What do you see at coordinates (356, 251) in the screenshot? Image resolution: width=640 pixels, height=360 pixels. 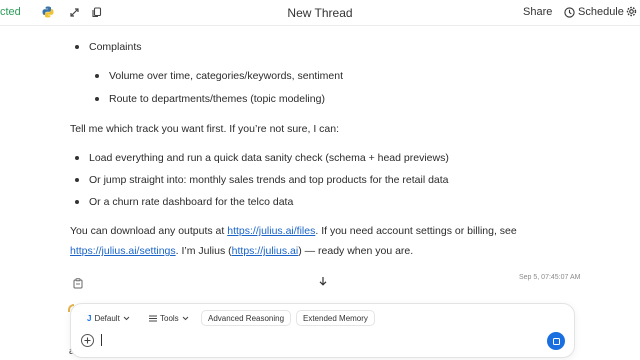 I see `julius-text-post: ) — ready when you are.` at bounding box center [356, 251].